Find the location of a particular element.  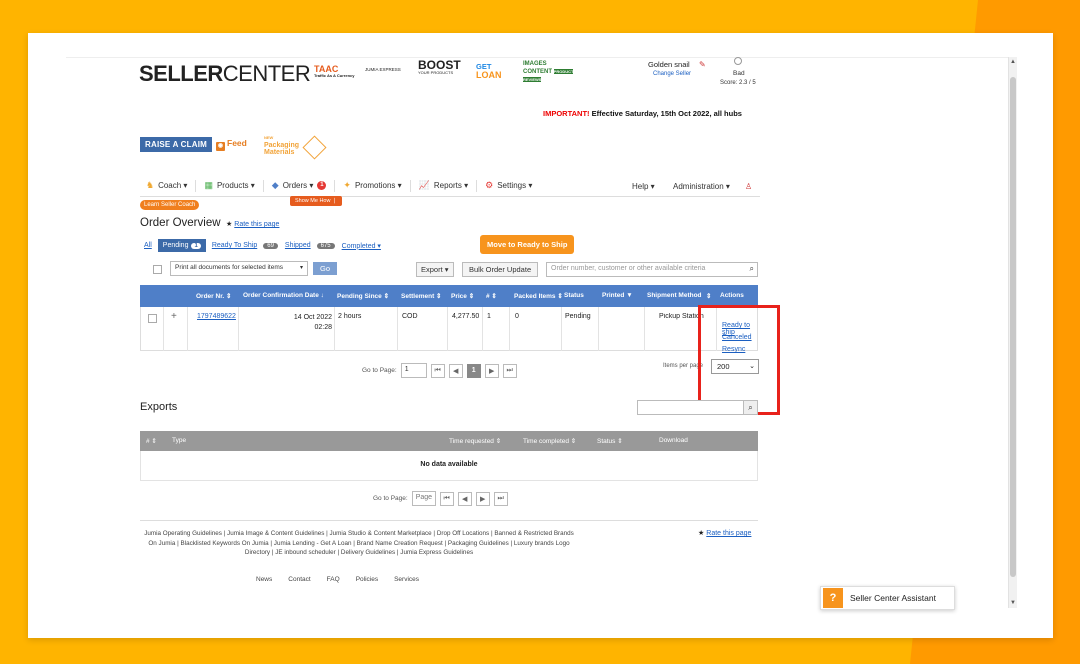

page-number-input: 1 is located at coordinates (413, 370).